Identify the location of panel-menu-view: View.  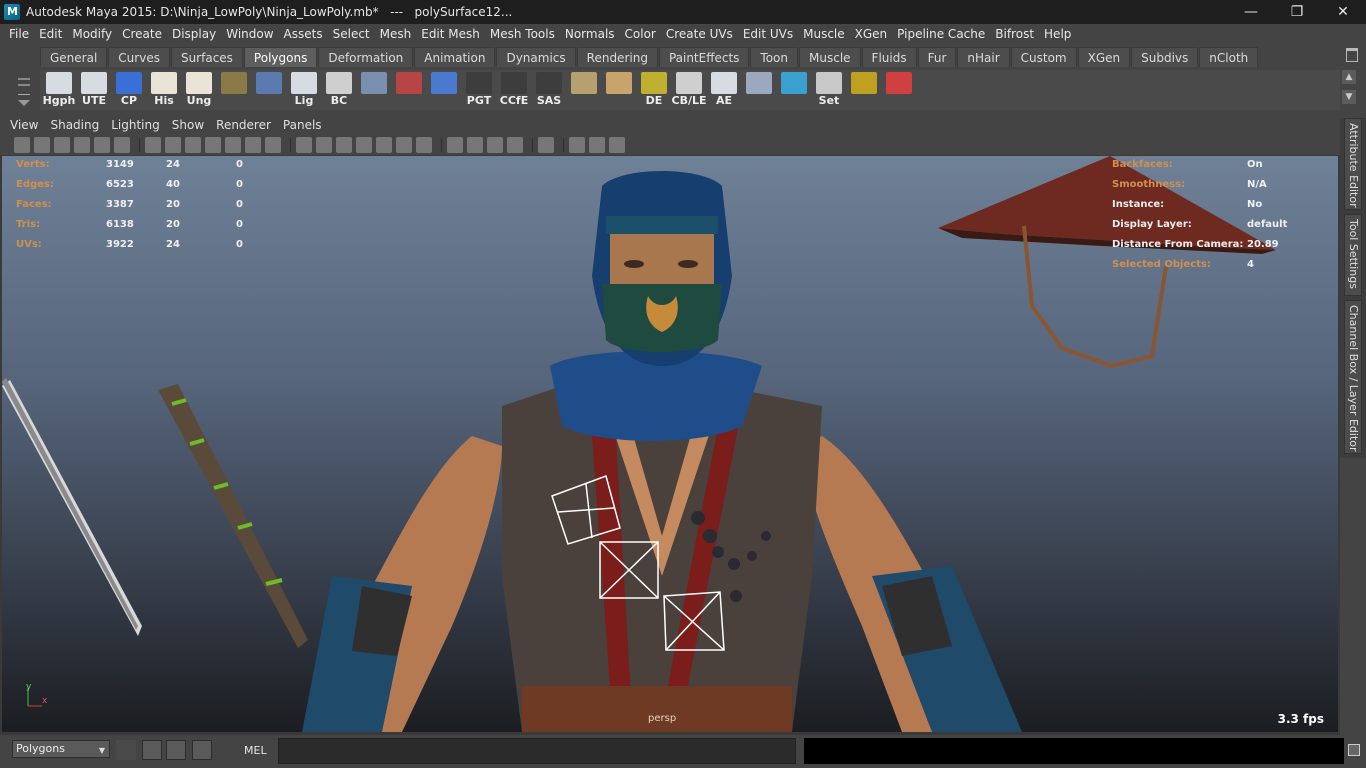
(24, 125).